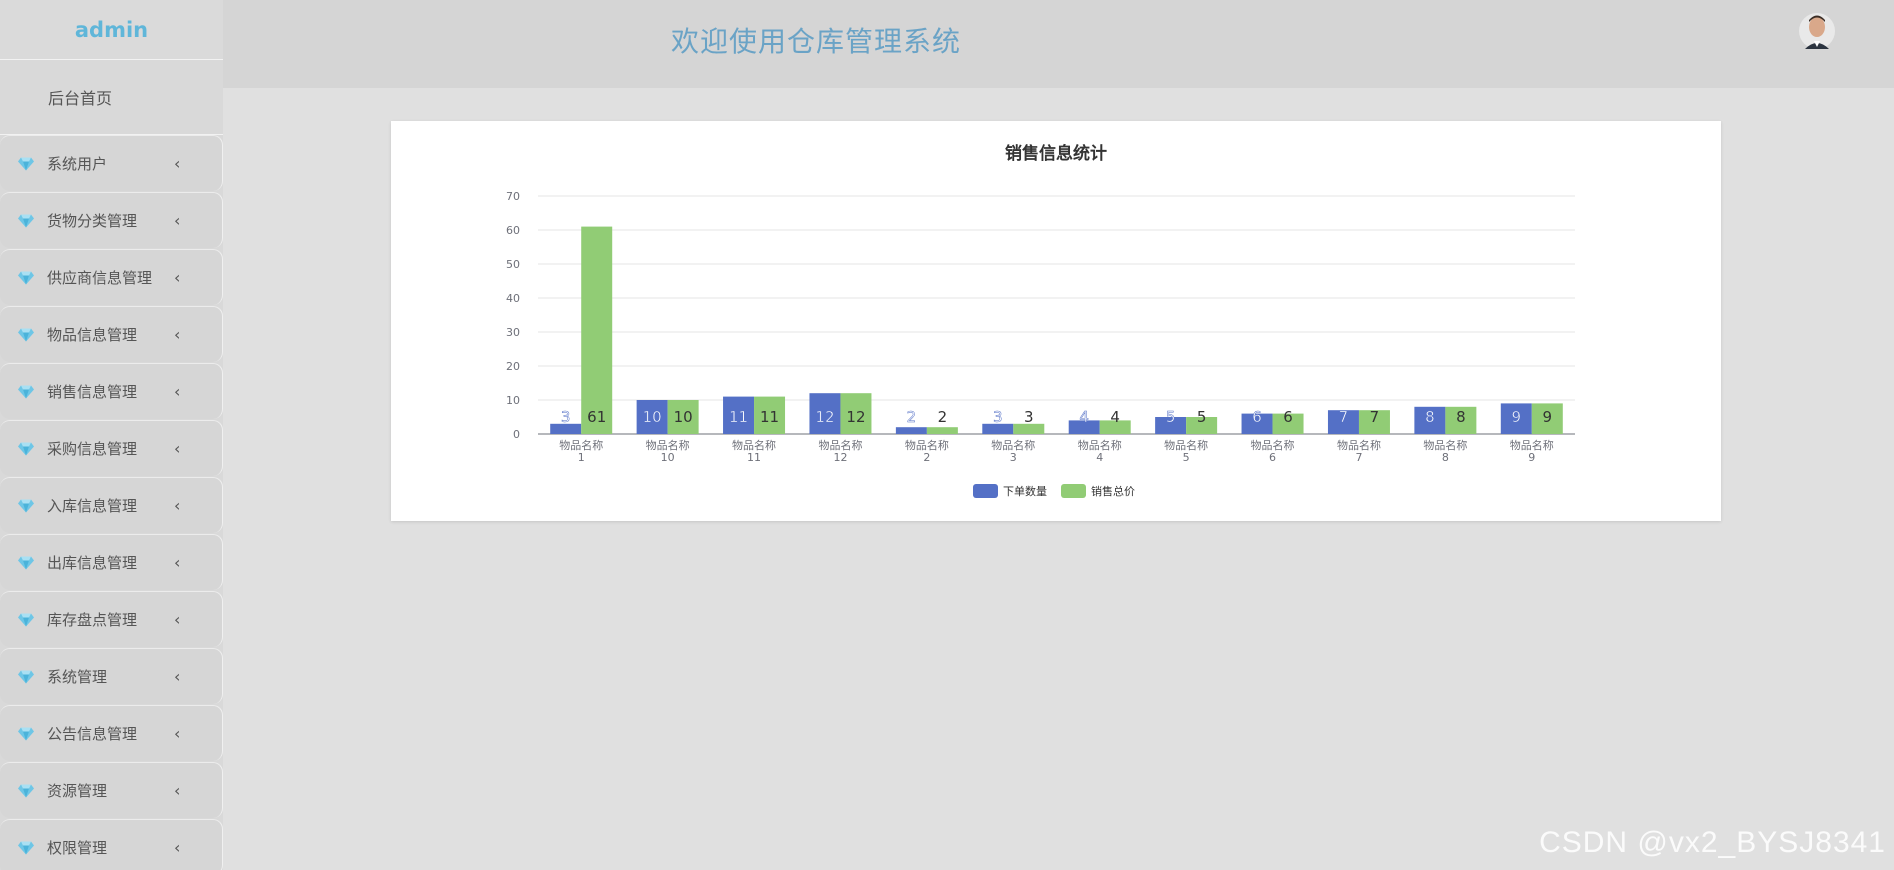  What do you see at coordinates (92, 221) in the screenshot?
I see `sidebar-item-label: 货物分类管理` at bounding box center [92, 221].